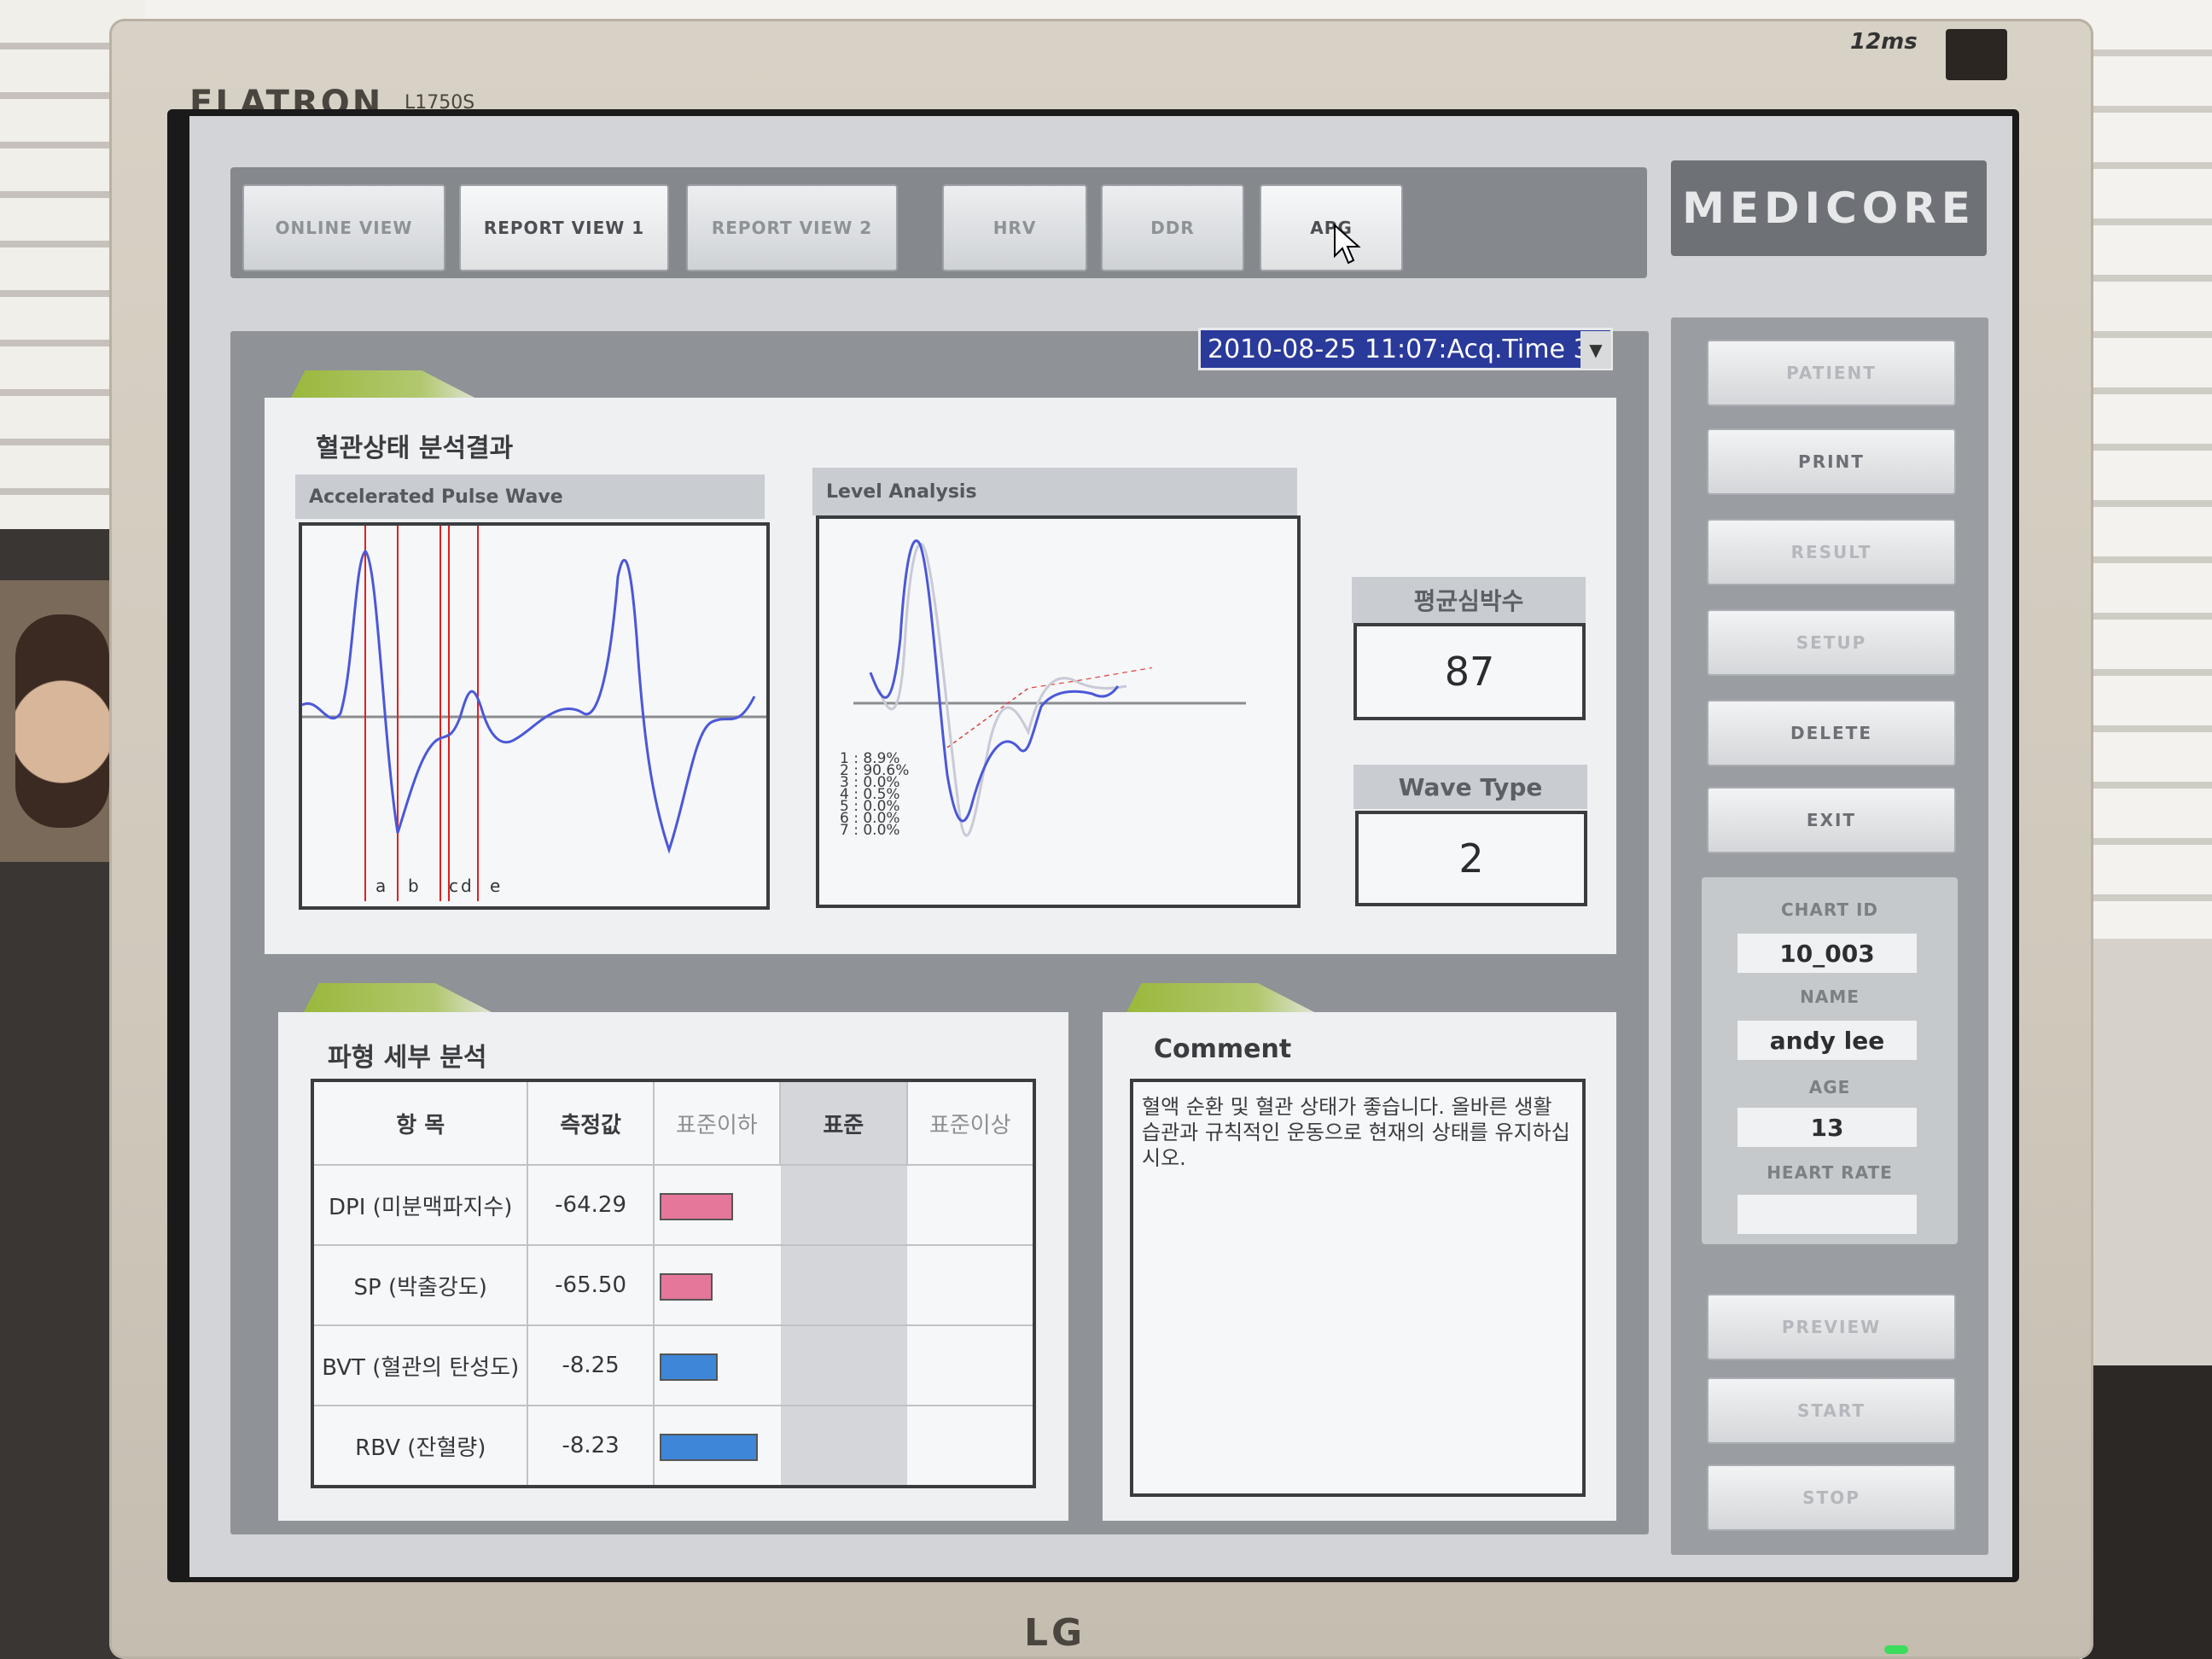 Image resolution: width=2212 pixels, height=1659 pixels. What do you see at coordinates (1470, 787) in the screenshot?
I see `wave-type-label: Wave Type` at bounding box center [1470, 787].